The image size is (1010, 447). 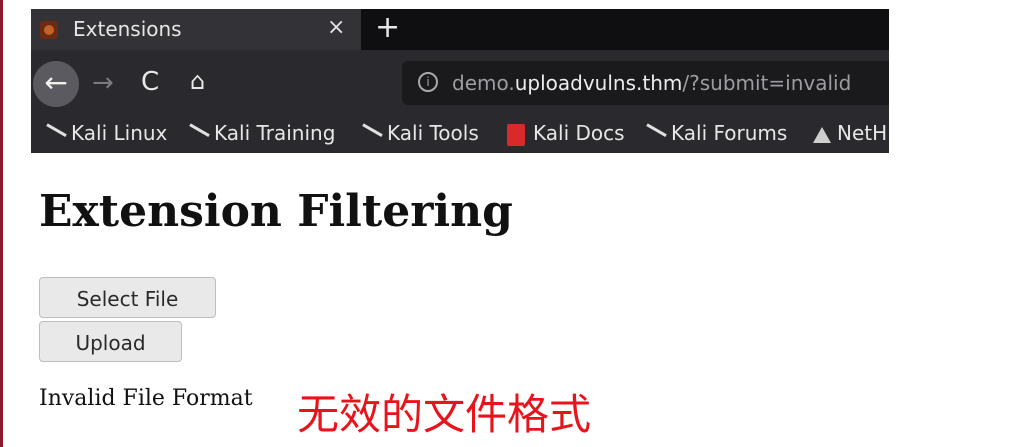 What do you see at coordinates (862, 133) in the screenshot?
I see `bookmark-label: NetH` at bounding box center [862, 133].